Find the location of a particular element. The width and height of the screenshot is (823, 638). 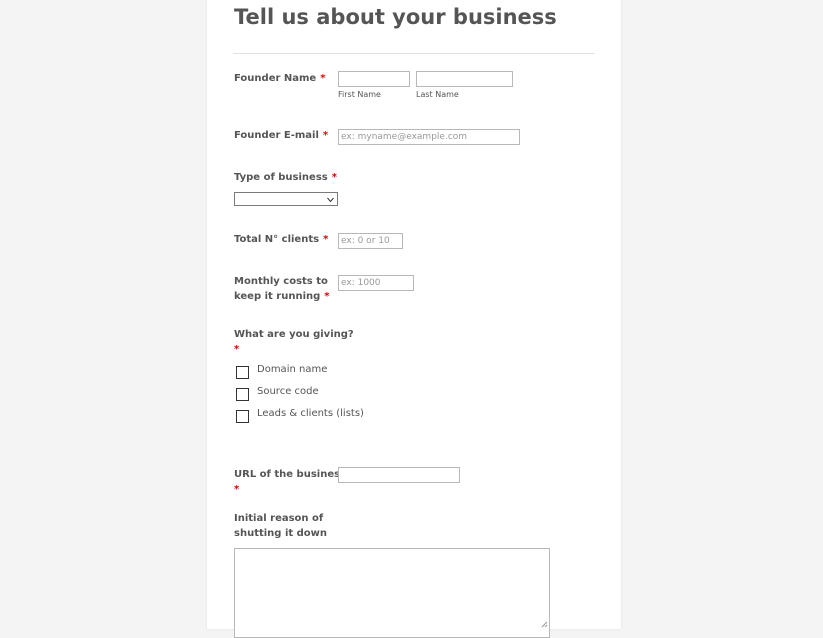

monthly-costs-input is located at coordinates (376, 283).